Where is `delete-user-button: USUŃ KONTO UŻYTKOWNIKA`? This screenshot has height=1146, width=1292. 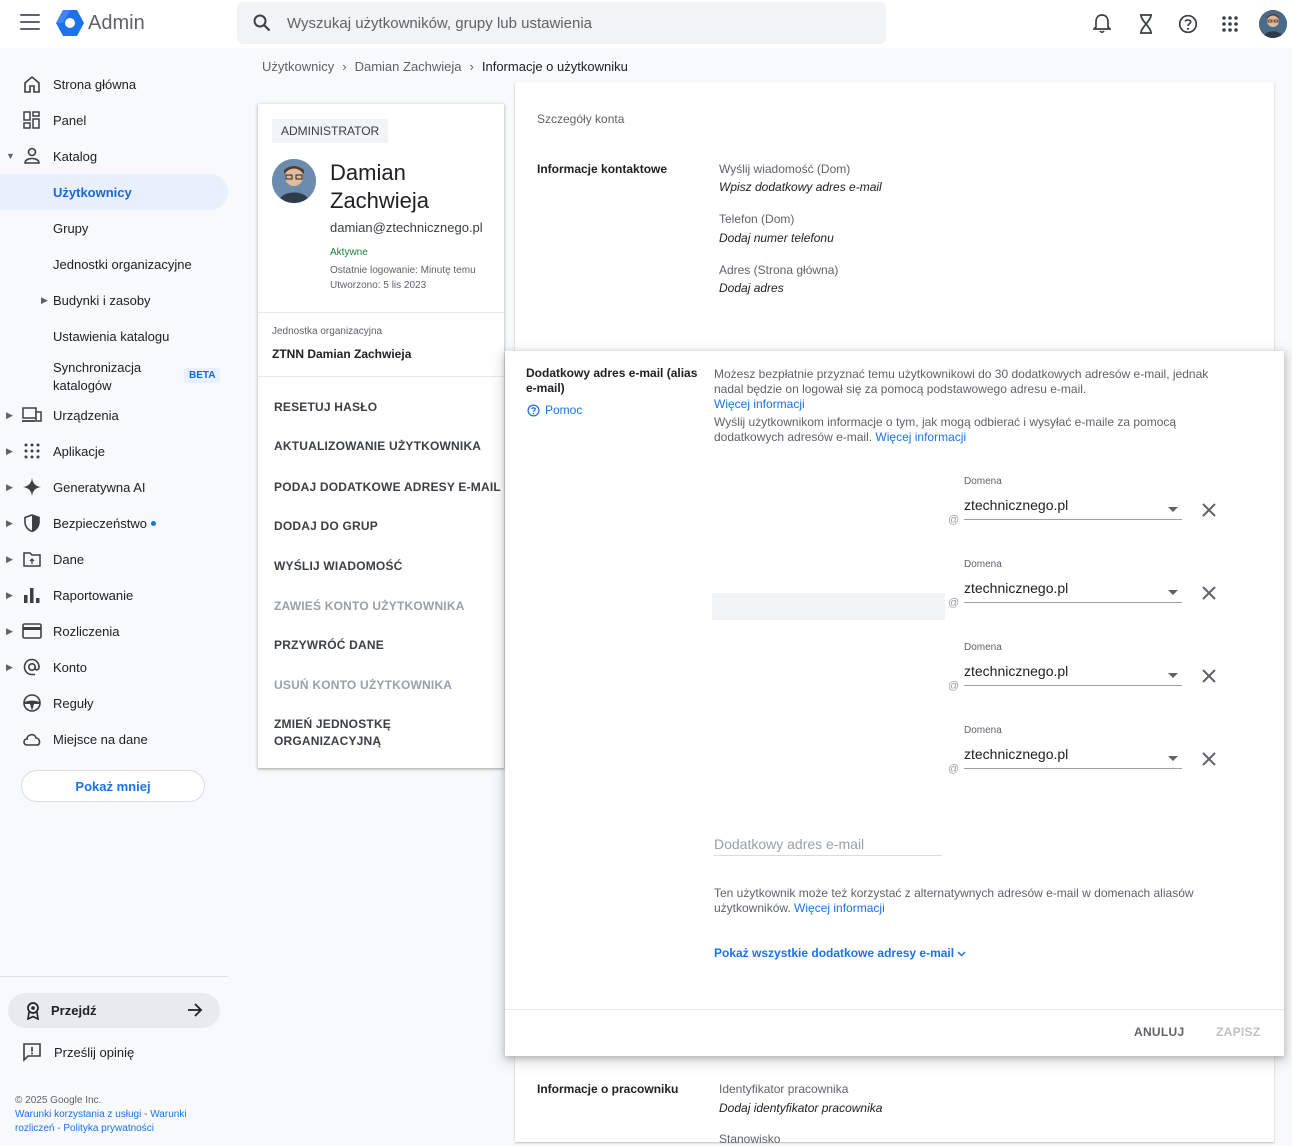
delete-user-button: USUŃ KONTO UŻYTKOWNIKA is located at coordinates (363, 685).